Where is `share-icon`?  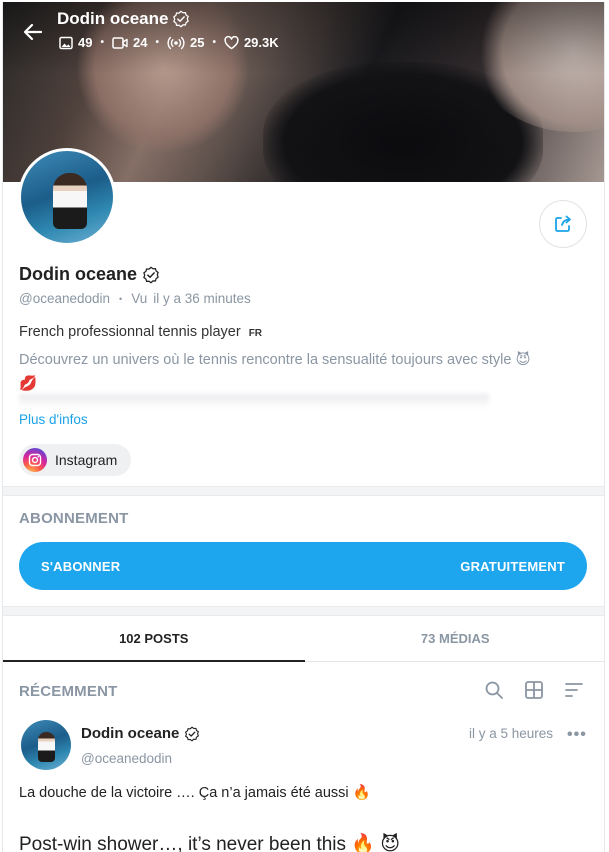
share-icon is located at coordinates (563, 223).